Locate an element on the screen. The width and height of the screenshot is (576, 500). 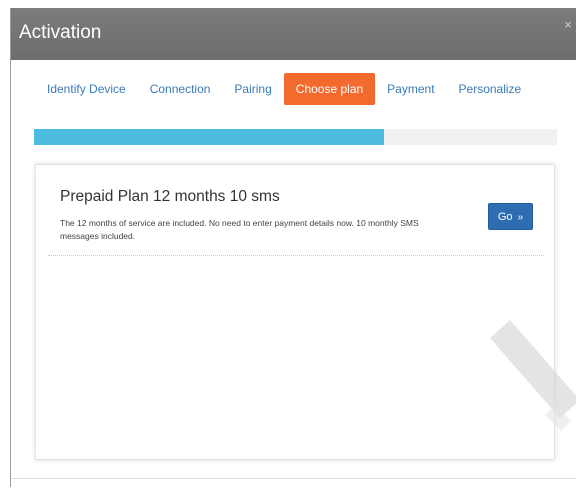
dialog-title: Activation is located at coordinates (60, 32).